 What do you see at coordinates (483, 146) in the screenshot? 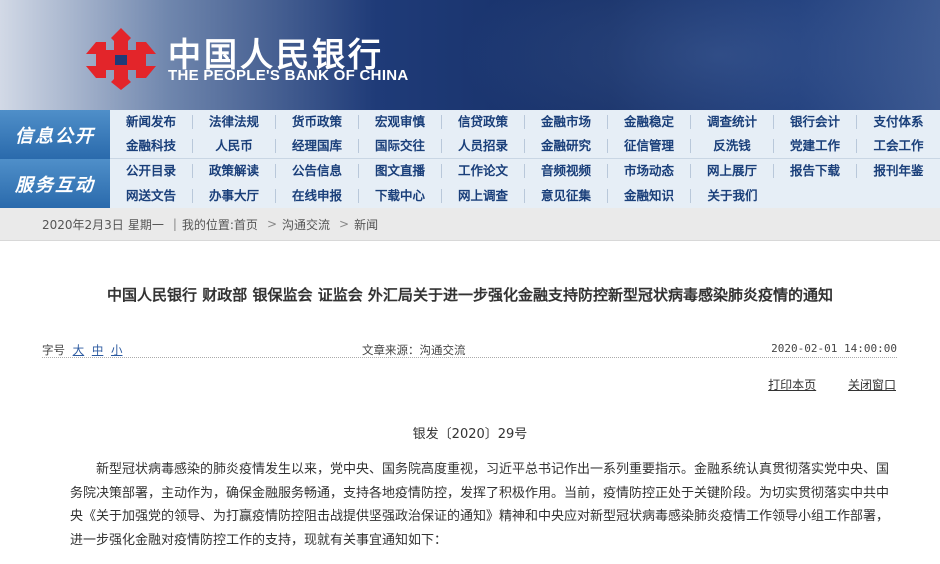
I see `nav-item: 人员招录` at bounding box center [483, 146].